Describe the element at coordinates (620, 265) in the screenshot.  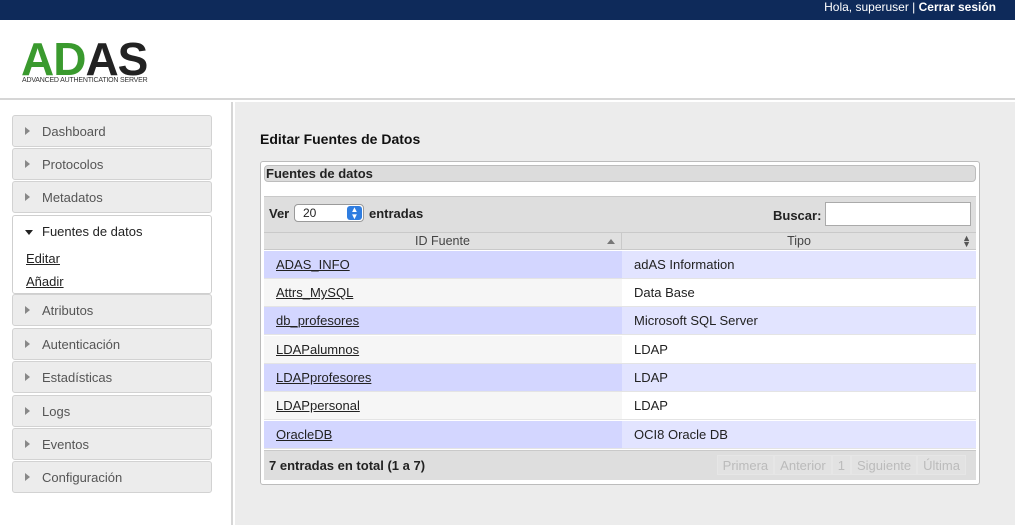
I see `table-row: ADAS_INFO adAS Information` at that location.